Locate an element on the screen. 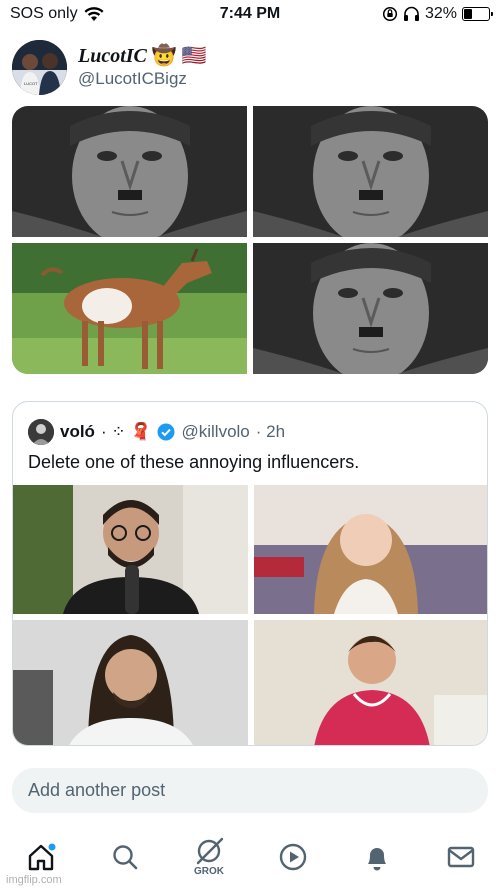 Image resolution: width=500 pixels, height=889 pixels. bottom-tab-bar: GROK is located at coordinates (250, 857).